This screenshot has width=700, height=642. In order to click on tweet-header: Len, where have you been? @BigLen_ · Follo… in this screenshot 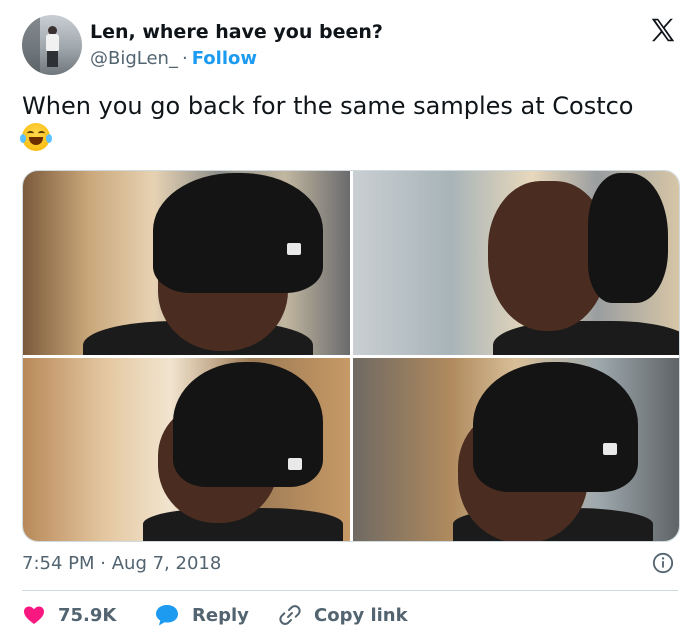, I will do `click(352, 47)`.